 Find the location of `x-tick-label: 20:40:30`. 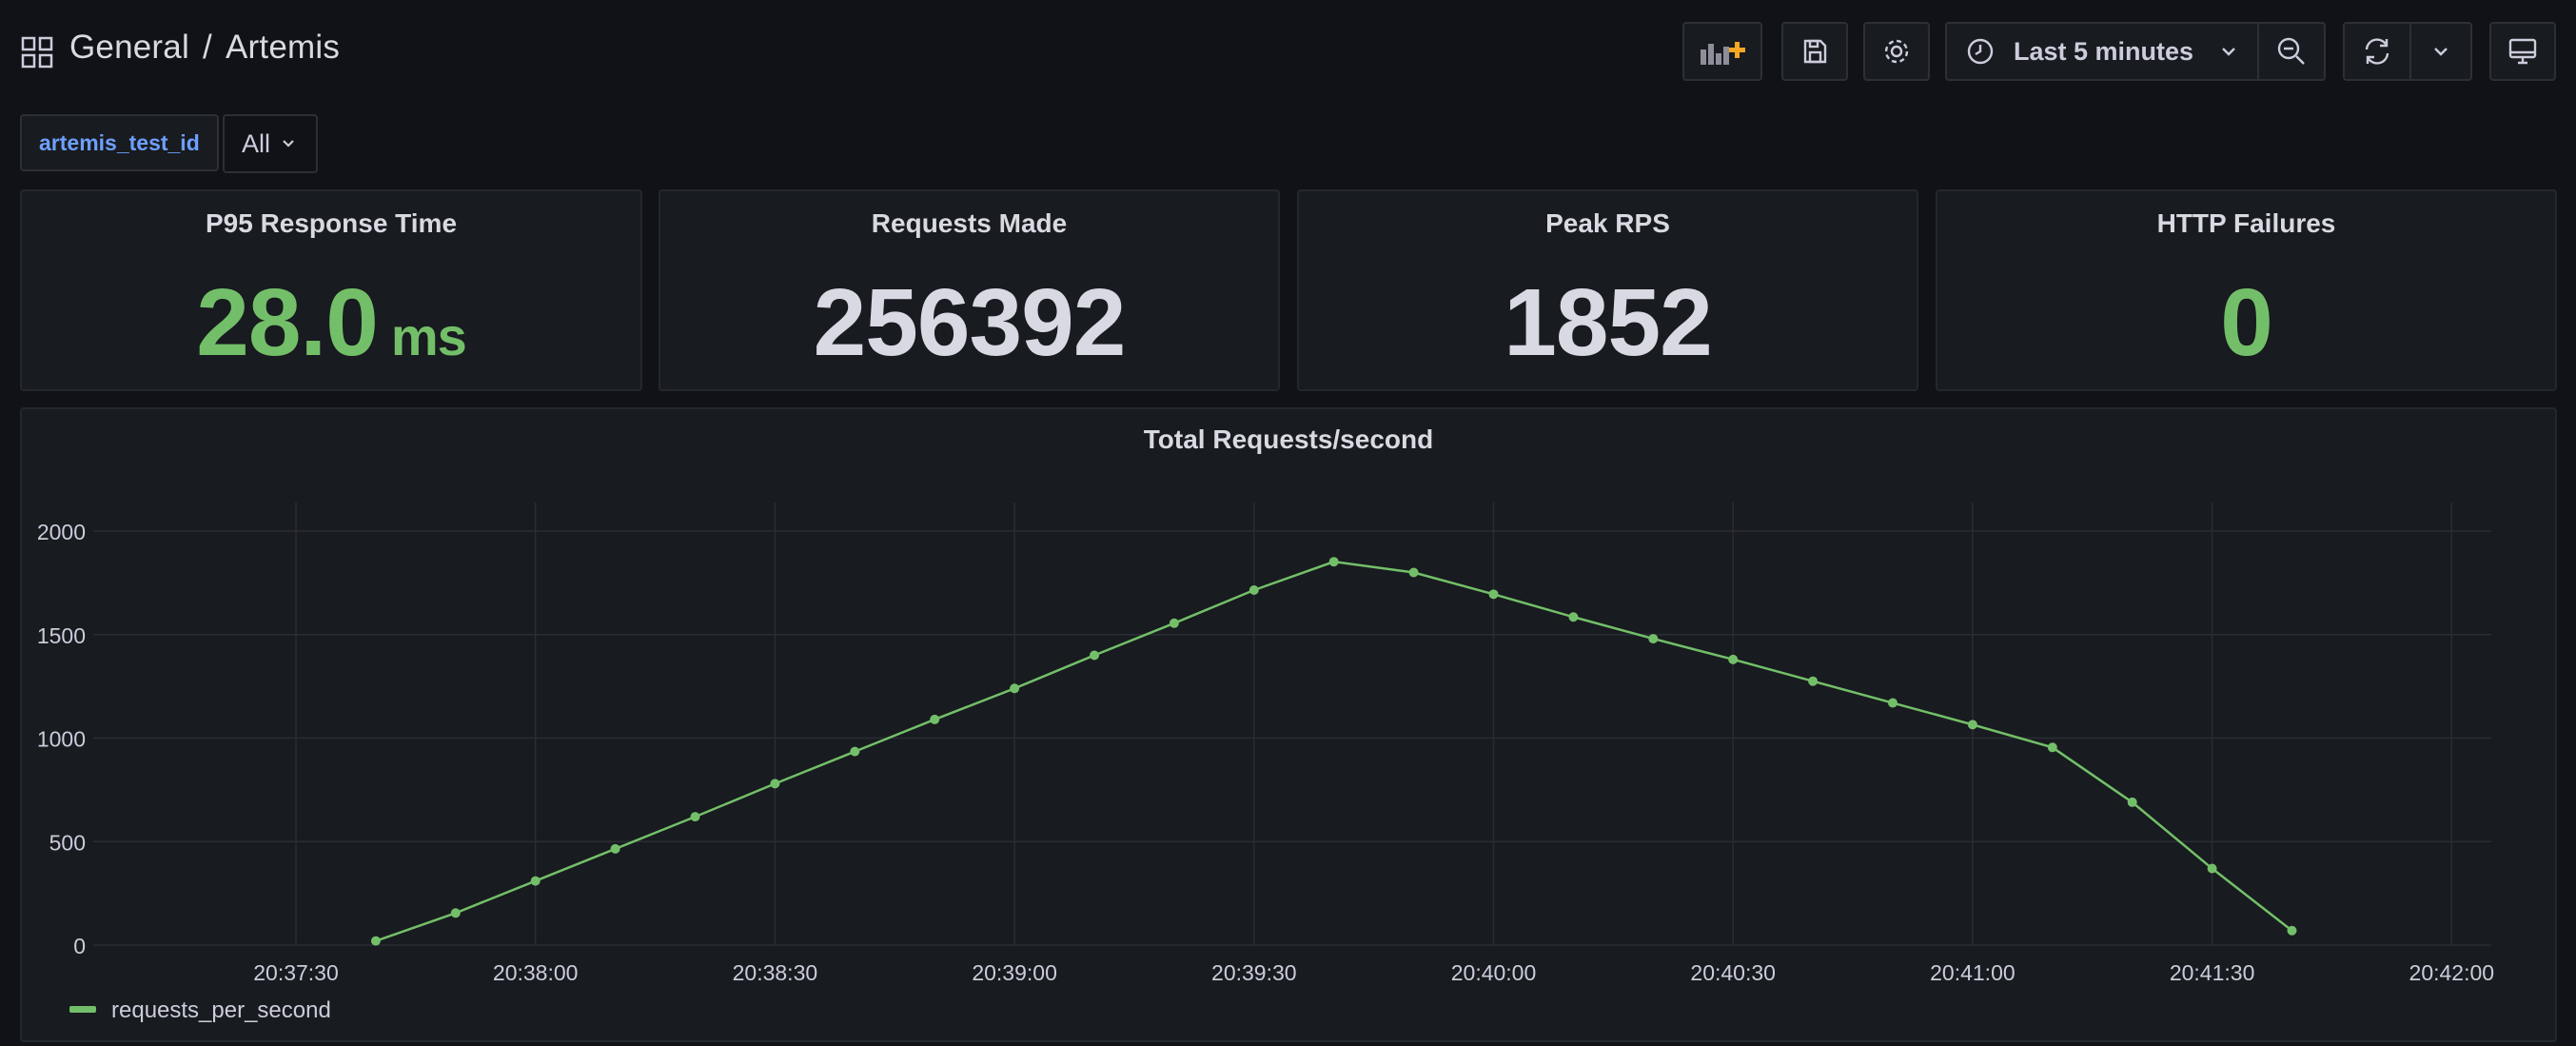

x-tick-label: 20:40:30 is located at coordinates (1733, 972).